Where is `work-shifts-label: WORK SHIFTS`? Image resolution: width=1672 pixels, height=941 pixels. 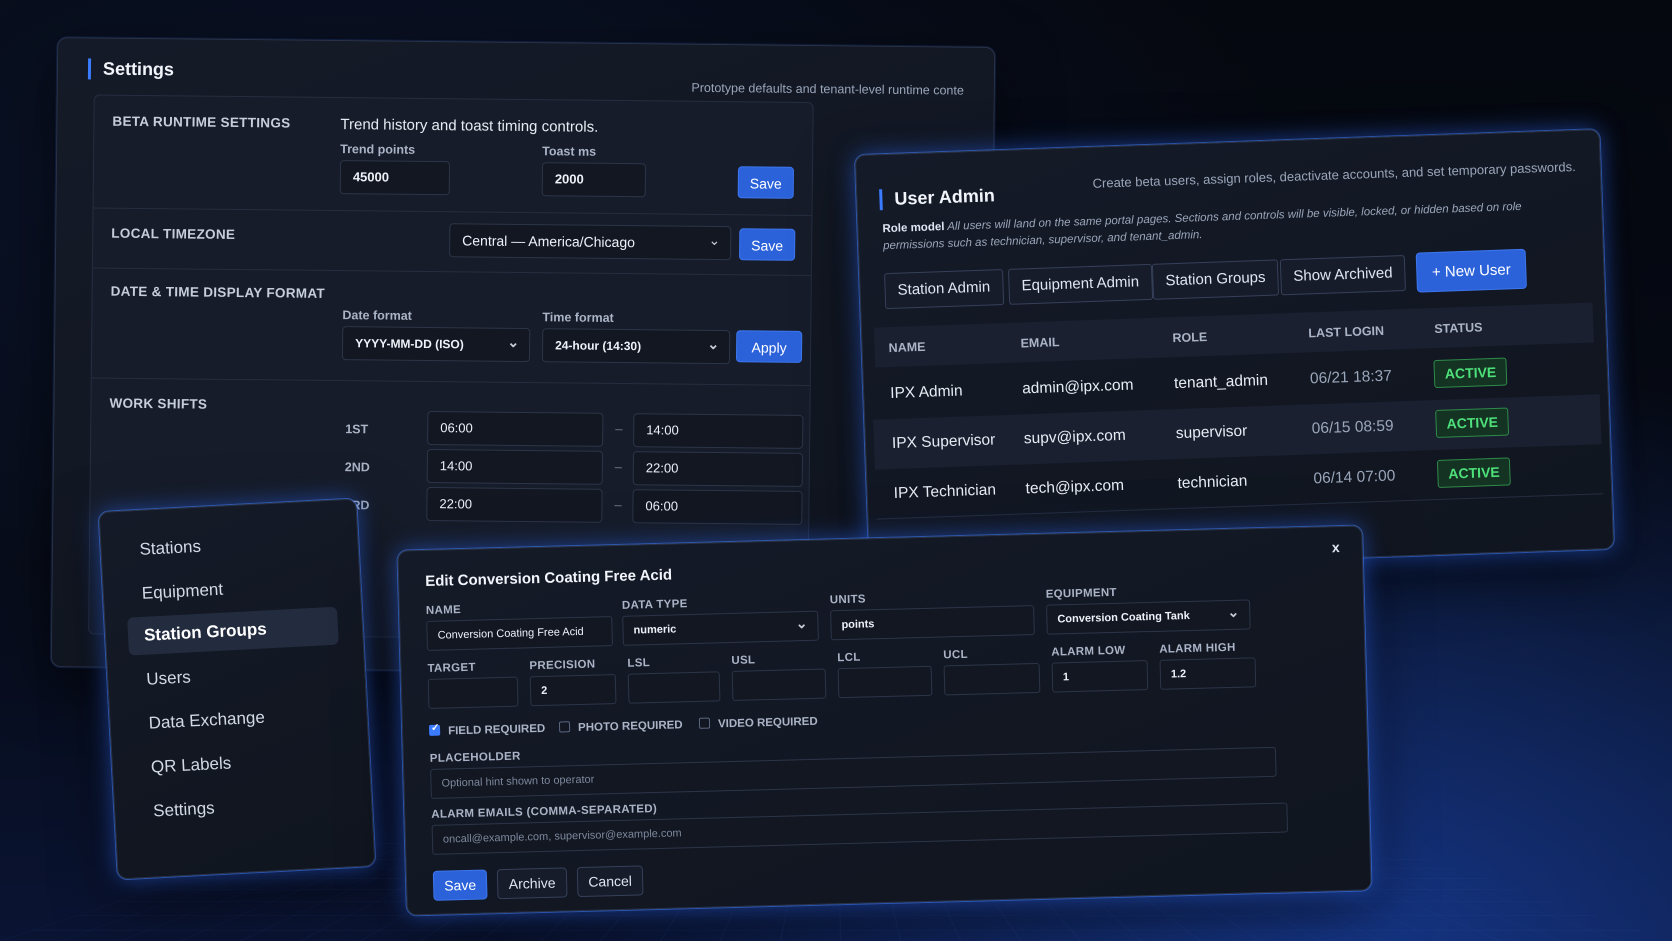 work-shifts-label: WORK SHIFTS is located at coordinates (158, 403).